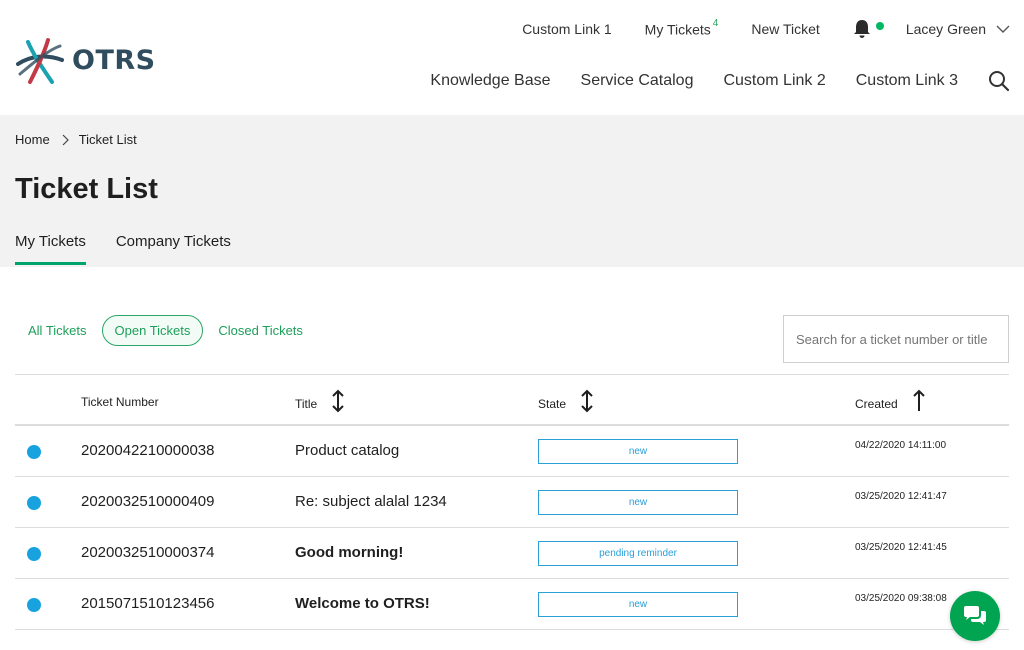 This screenshot has height=650, width=1024. Describe the element at coordinates (637, 81) in the screenshot. I see `main-nav-service-catalog: Service Catalog` at that location.